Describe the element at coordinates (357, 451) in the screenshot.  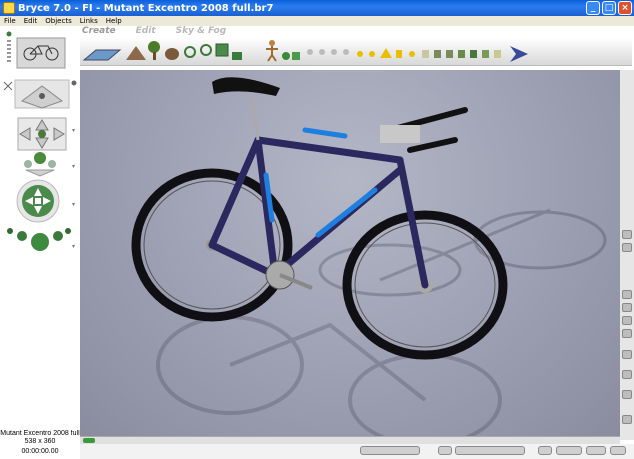
I see `animation-controls` at that location.